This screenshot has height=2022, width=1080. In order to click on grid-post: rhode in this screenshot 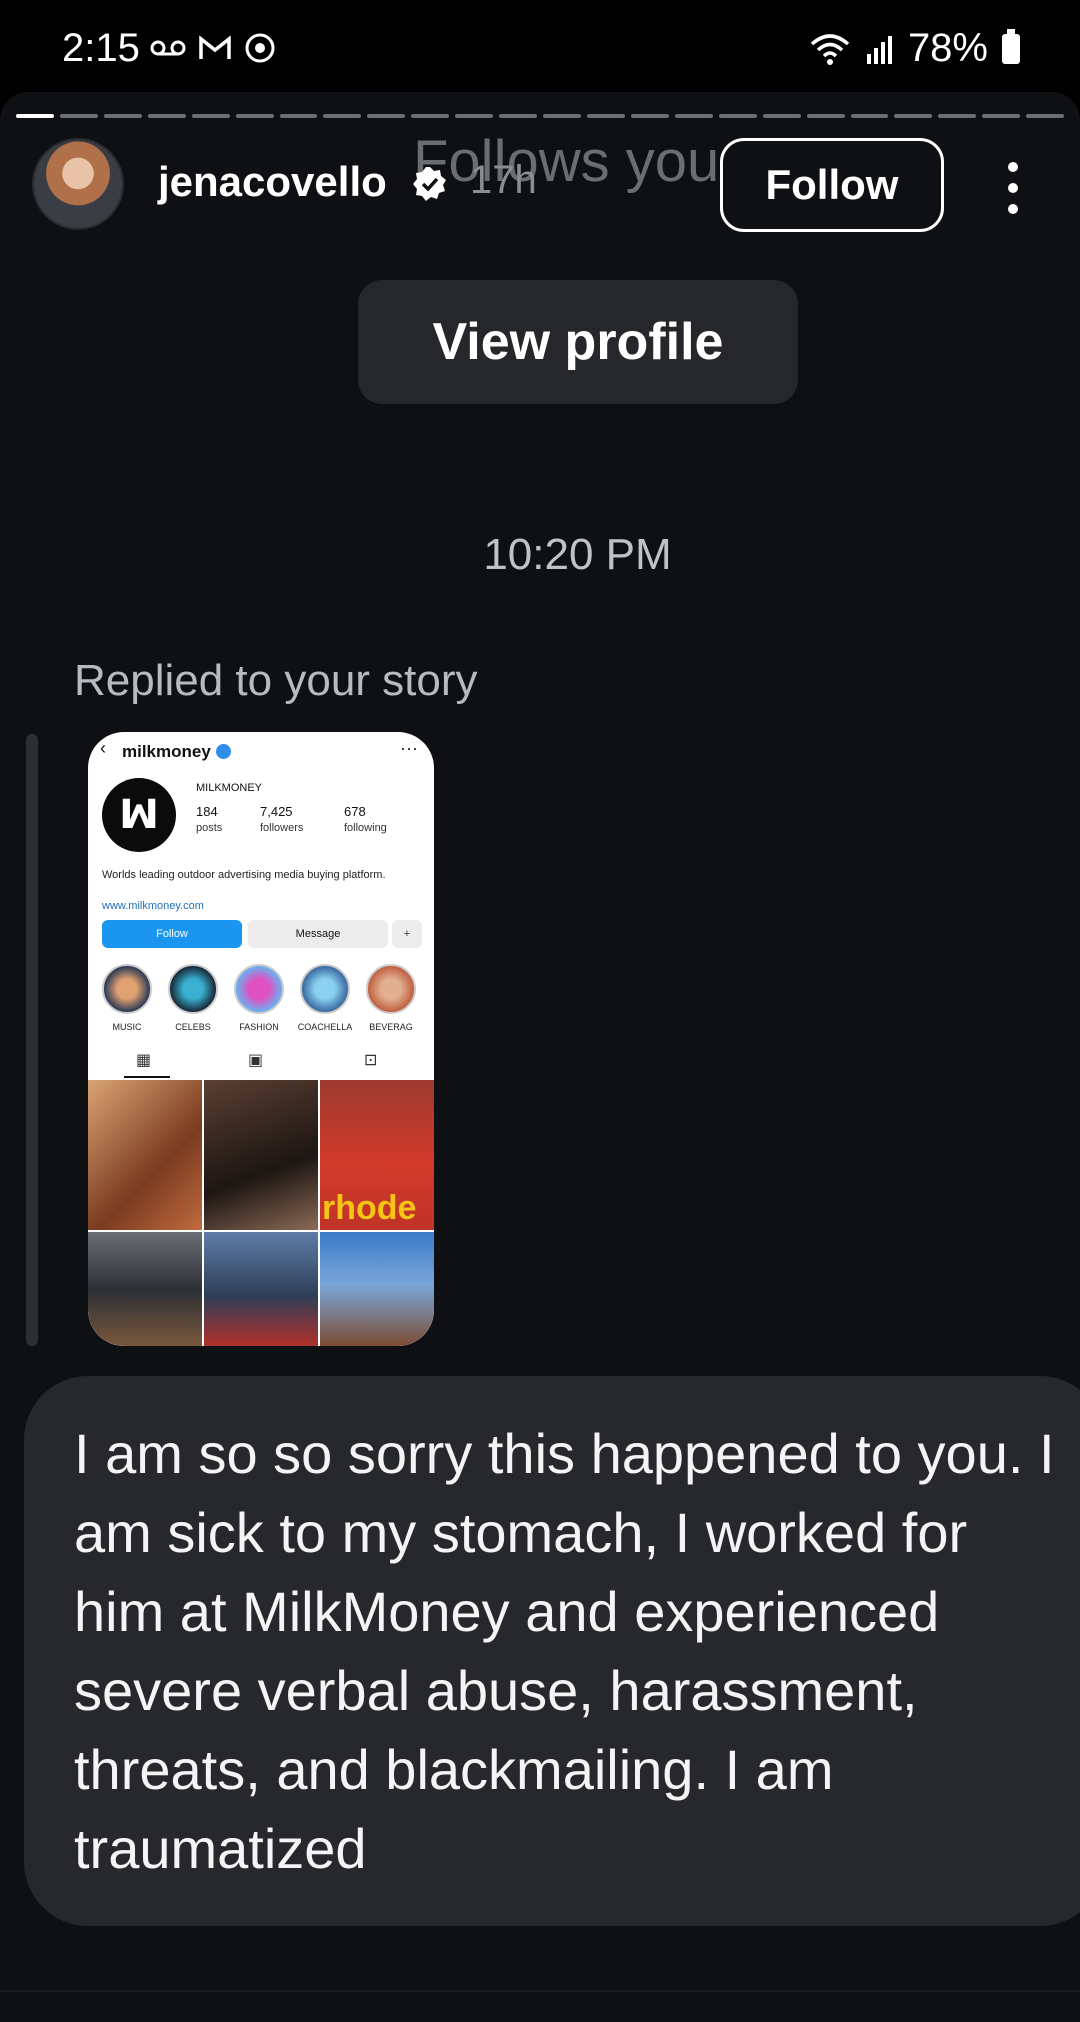, I will do `click(377, 1155)`.